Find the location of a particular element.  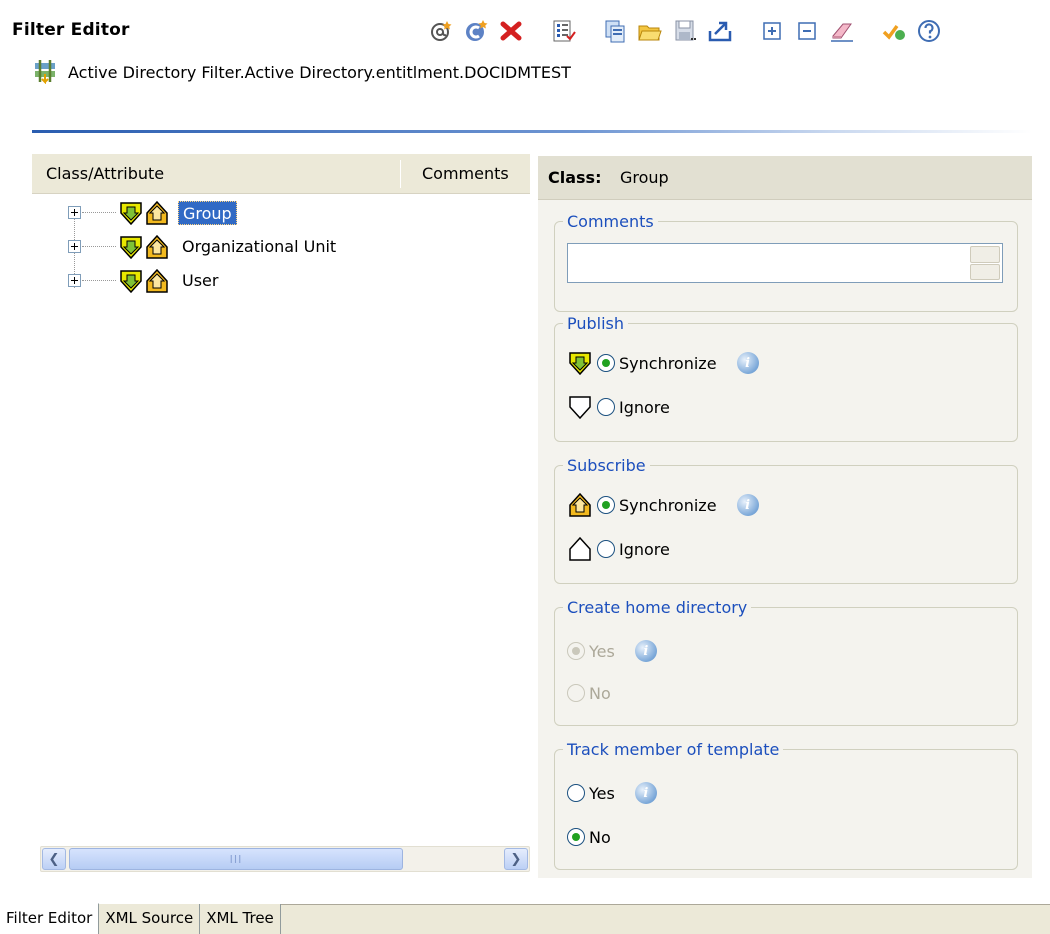

validate-icon is located at coordinates (893, 32).